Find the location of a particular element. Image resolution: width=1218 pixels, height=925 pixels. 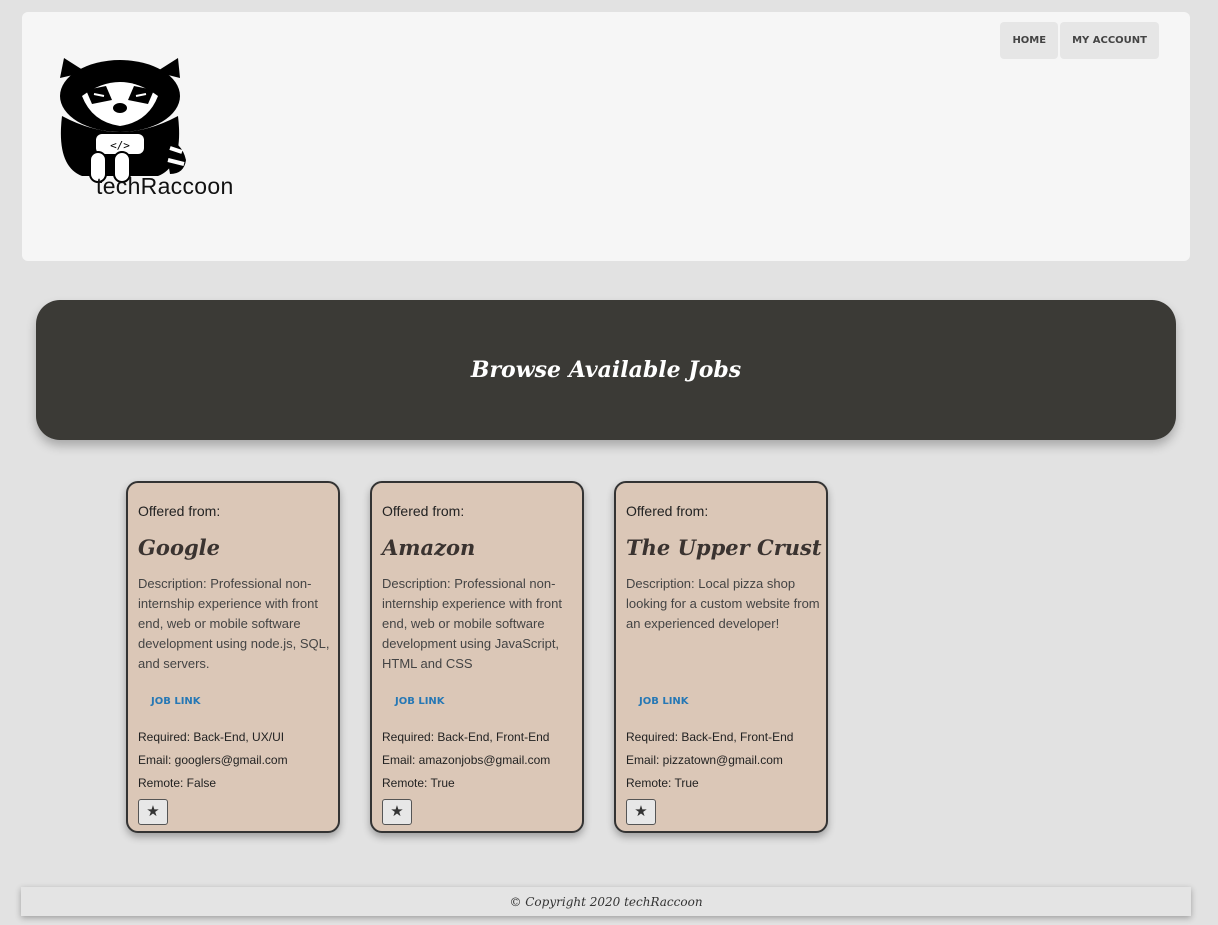

contact-email: Email: pizzatown@gmail.com is located at coordinates (704, 760).